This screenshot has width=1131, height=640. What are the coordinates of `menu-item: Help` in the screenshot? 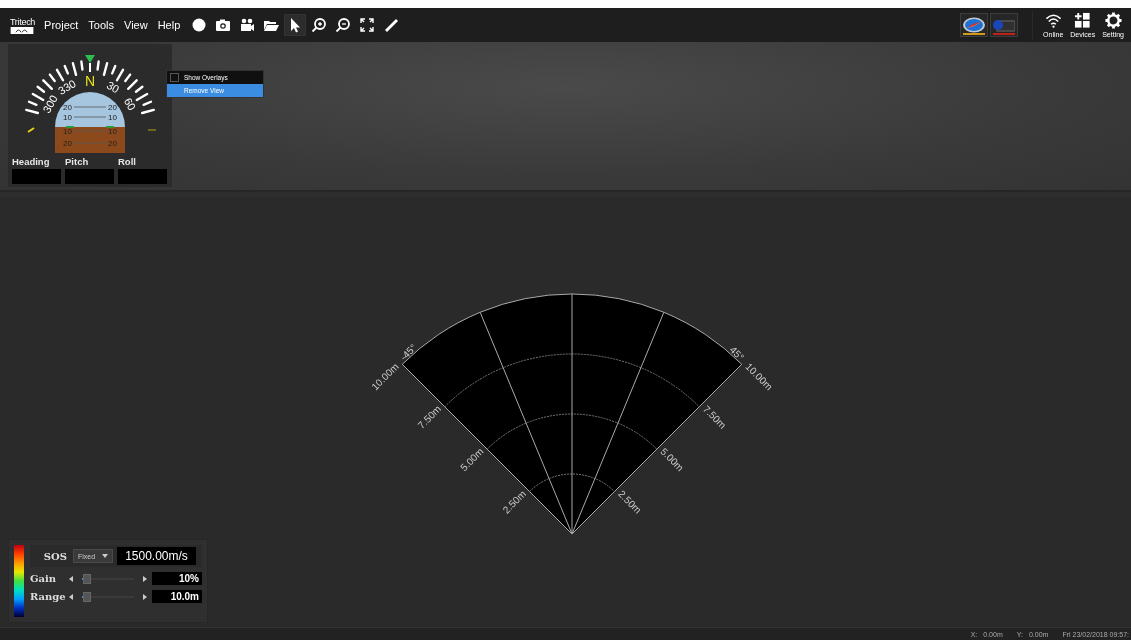 It's located at (169, 25).